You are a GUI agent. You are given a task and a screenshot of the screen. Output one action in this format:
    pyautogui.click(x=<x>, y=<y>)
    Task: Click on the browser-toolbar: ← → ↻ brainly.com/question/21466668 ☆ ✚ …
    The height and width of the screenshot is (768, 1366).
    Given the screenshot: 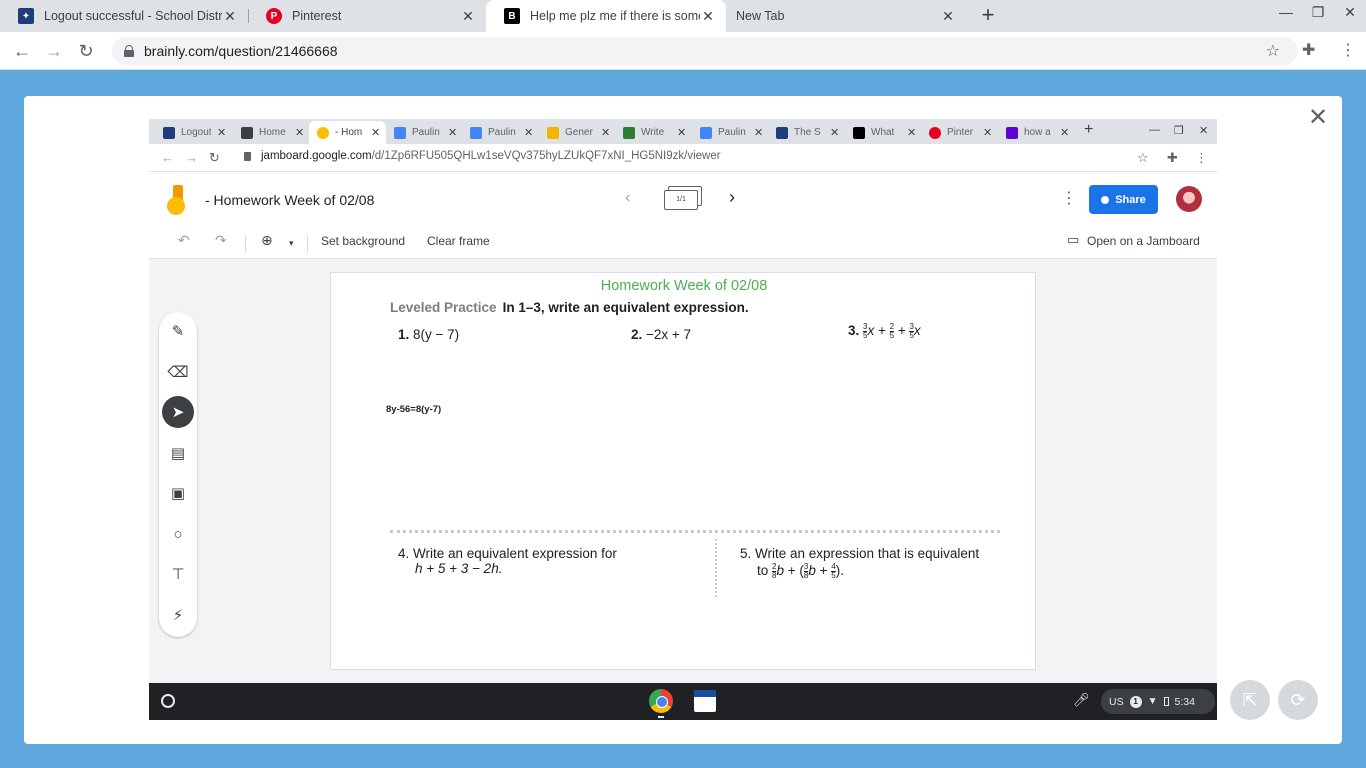 What is the action you would take?
    pyautogui.click(x=683, y=51)
    